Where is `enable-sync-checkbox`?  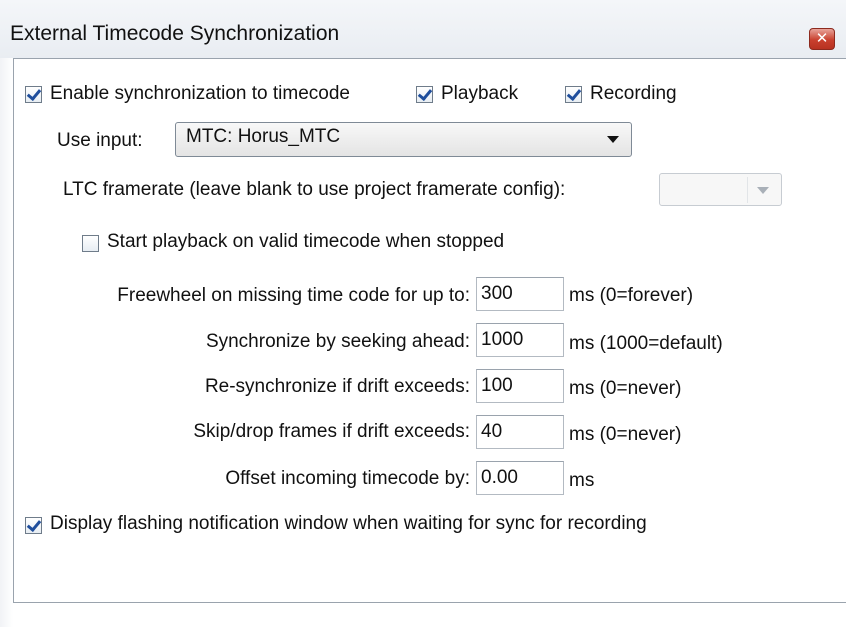
enable-sync-checkbox is located at coordinates (33, 94).